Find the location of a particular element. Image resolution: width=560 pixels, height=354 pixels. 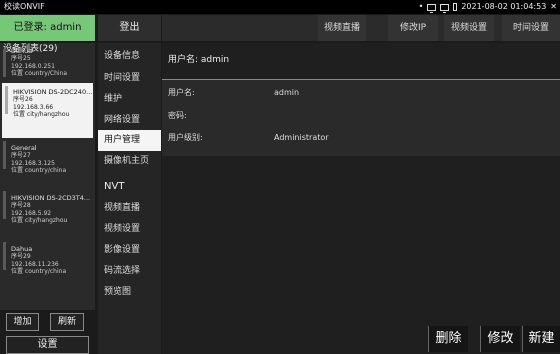

menu-item-nvt-preview: 预览图 is located at coordinates (129, 292).